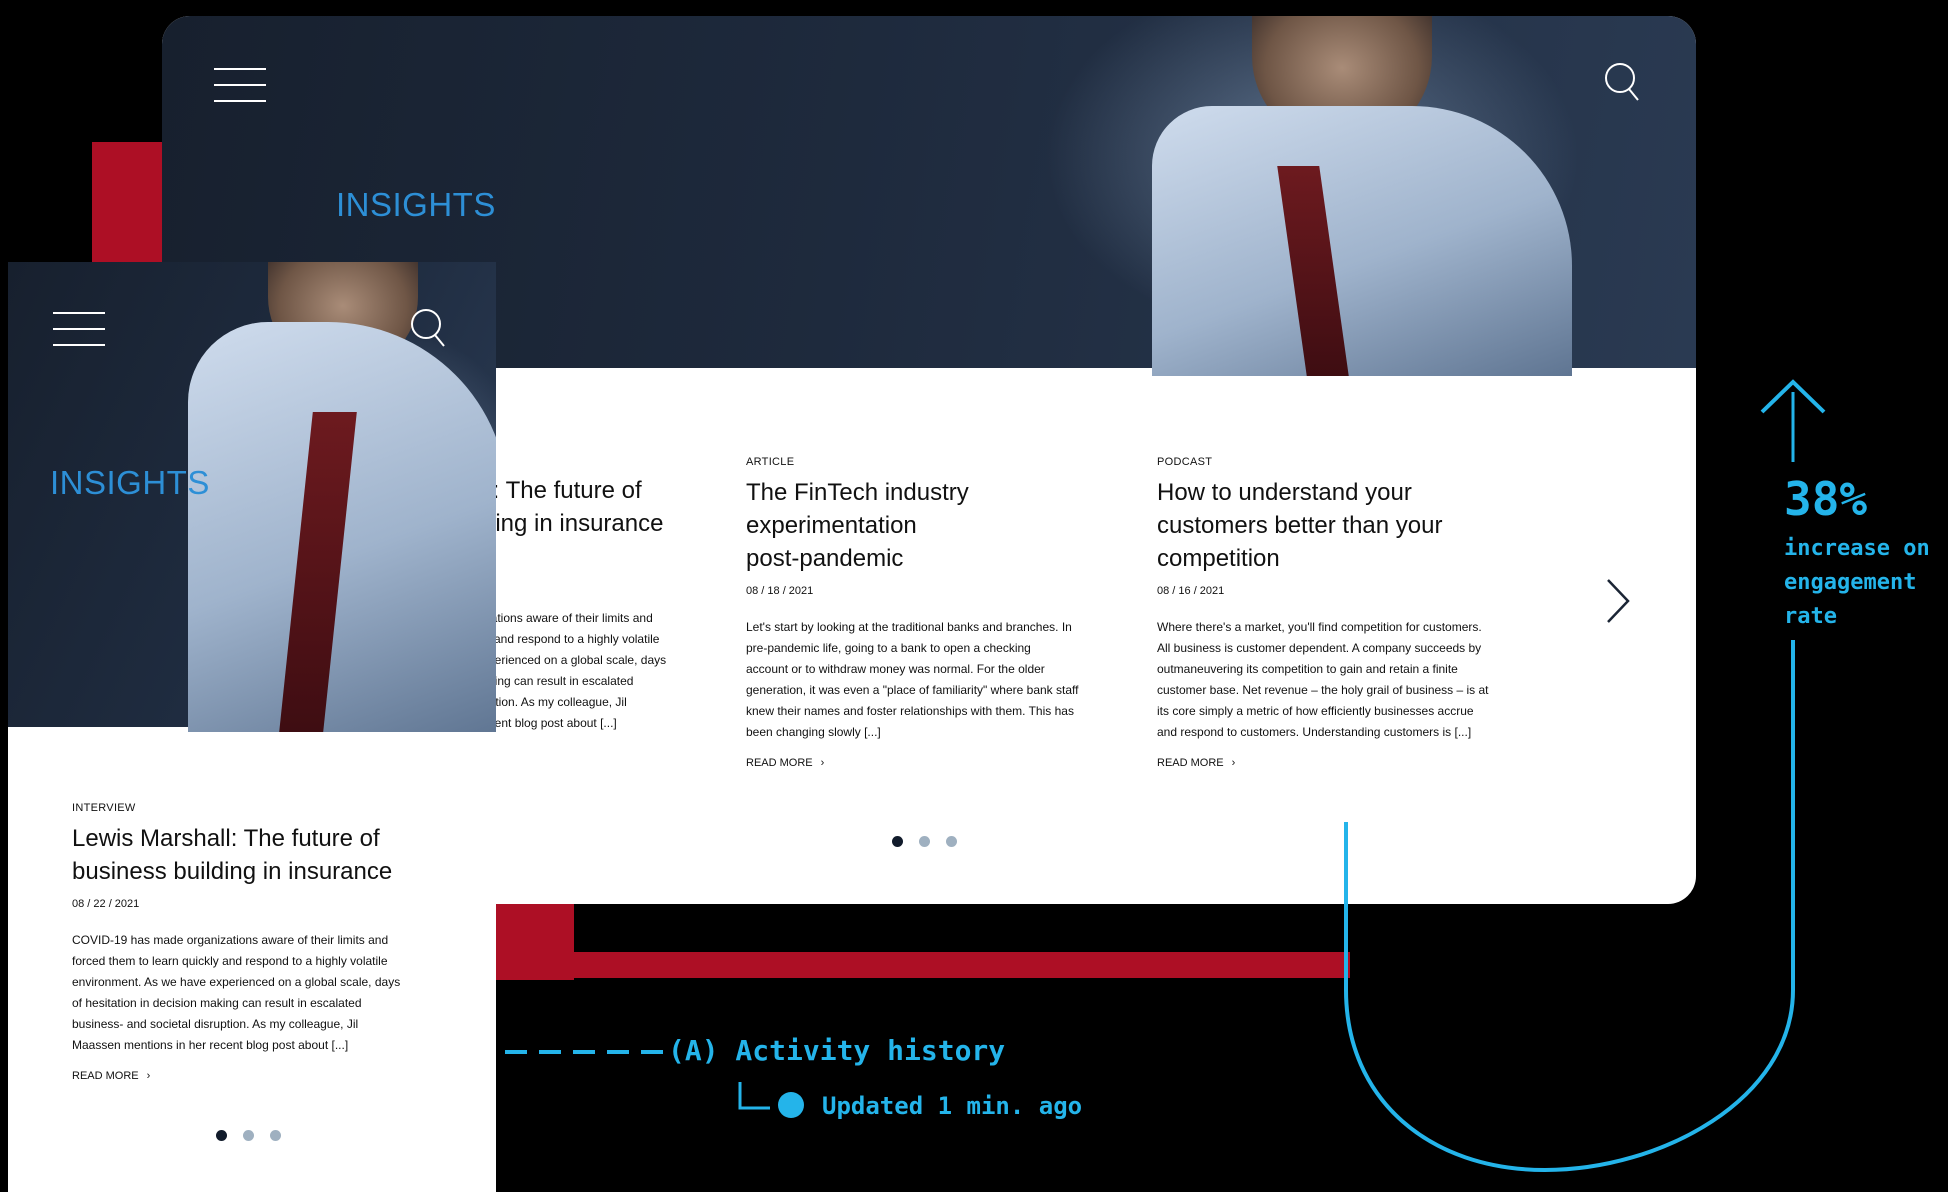  What do you see at coordinates (1826, 499) in the screenshot?
I see `stat-value: 38%` at bounding box center [1826, 499].